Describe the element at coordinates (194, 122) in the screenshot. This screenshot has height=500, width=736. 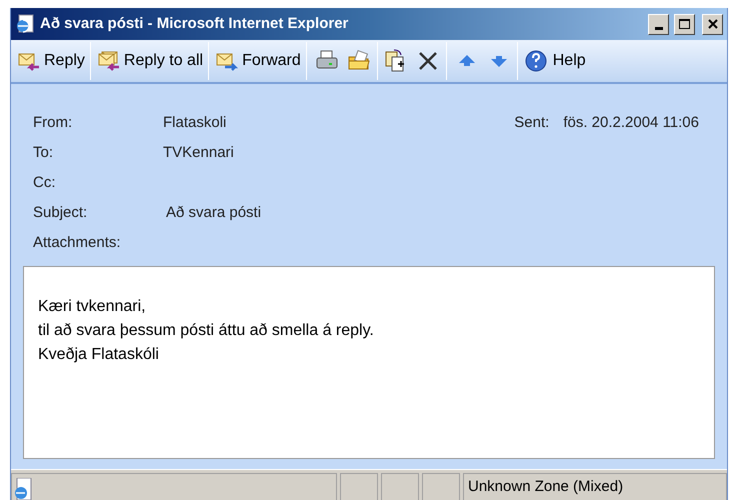
I see `field-value: Flataskoli` at that location.